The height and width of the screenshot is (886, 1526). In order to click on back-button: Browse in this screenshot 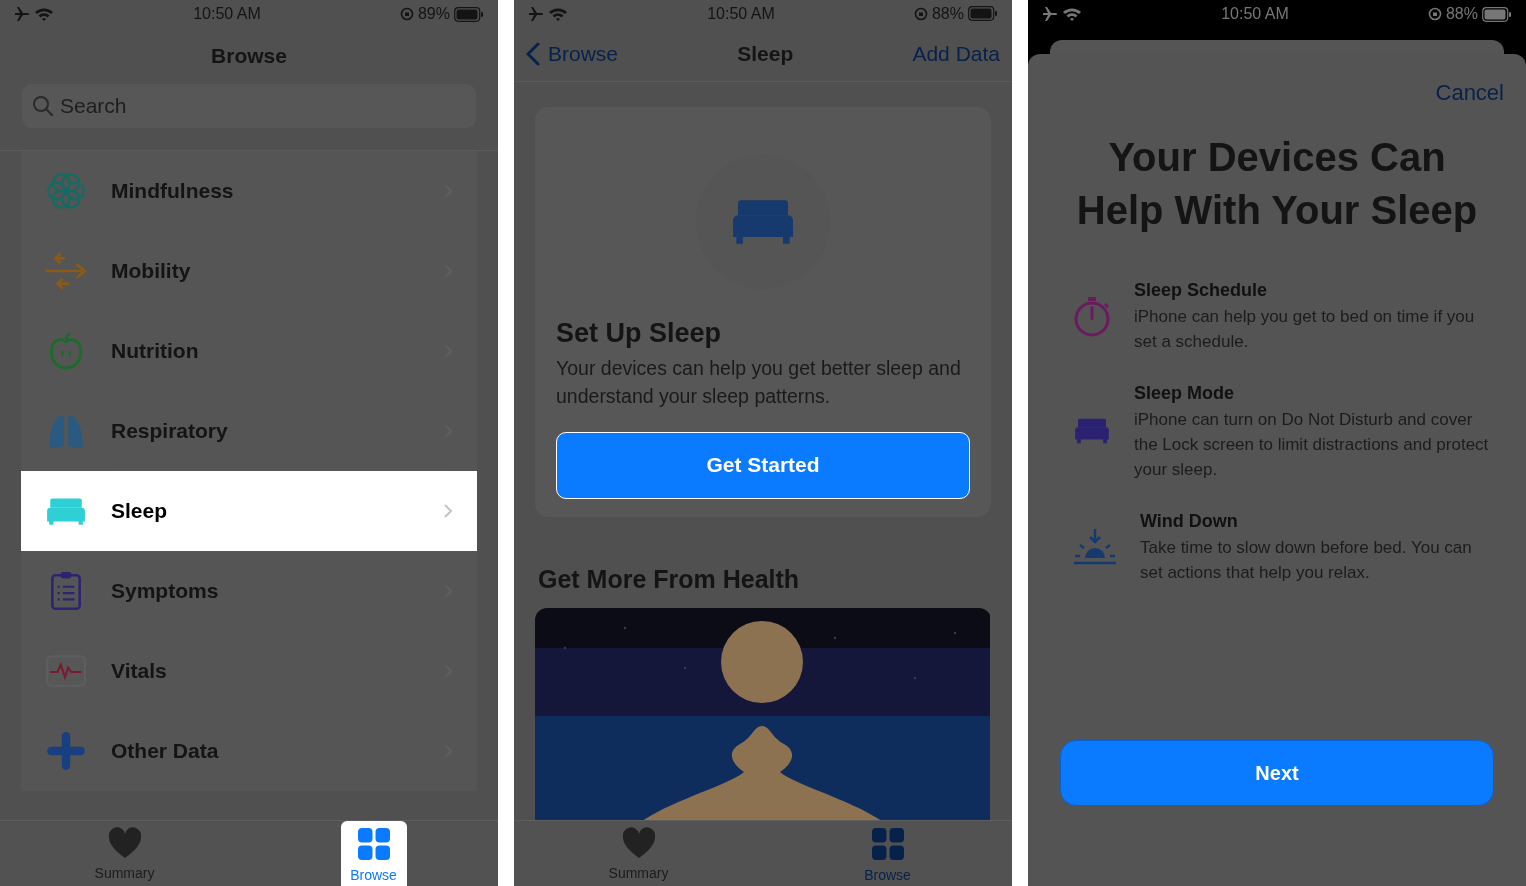, I will do `click(572, 54)`.